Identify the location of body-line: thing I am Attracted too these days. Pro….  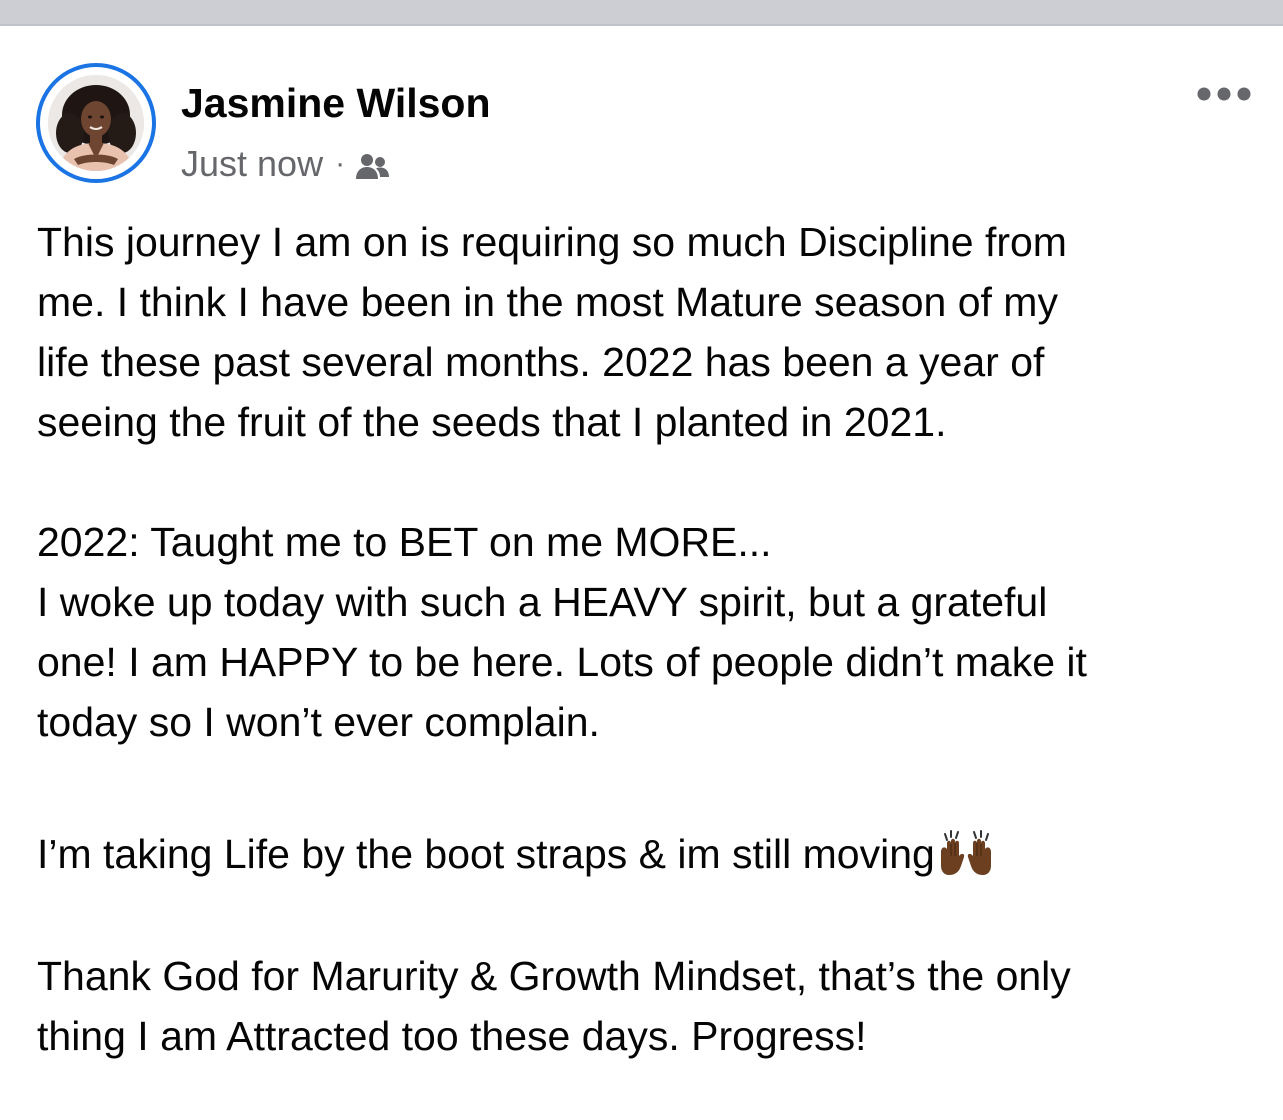
(452, 1036).